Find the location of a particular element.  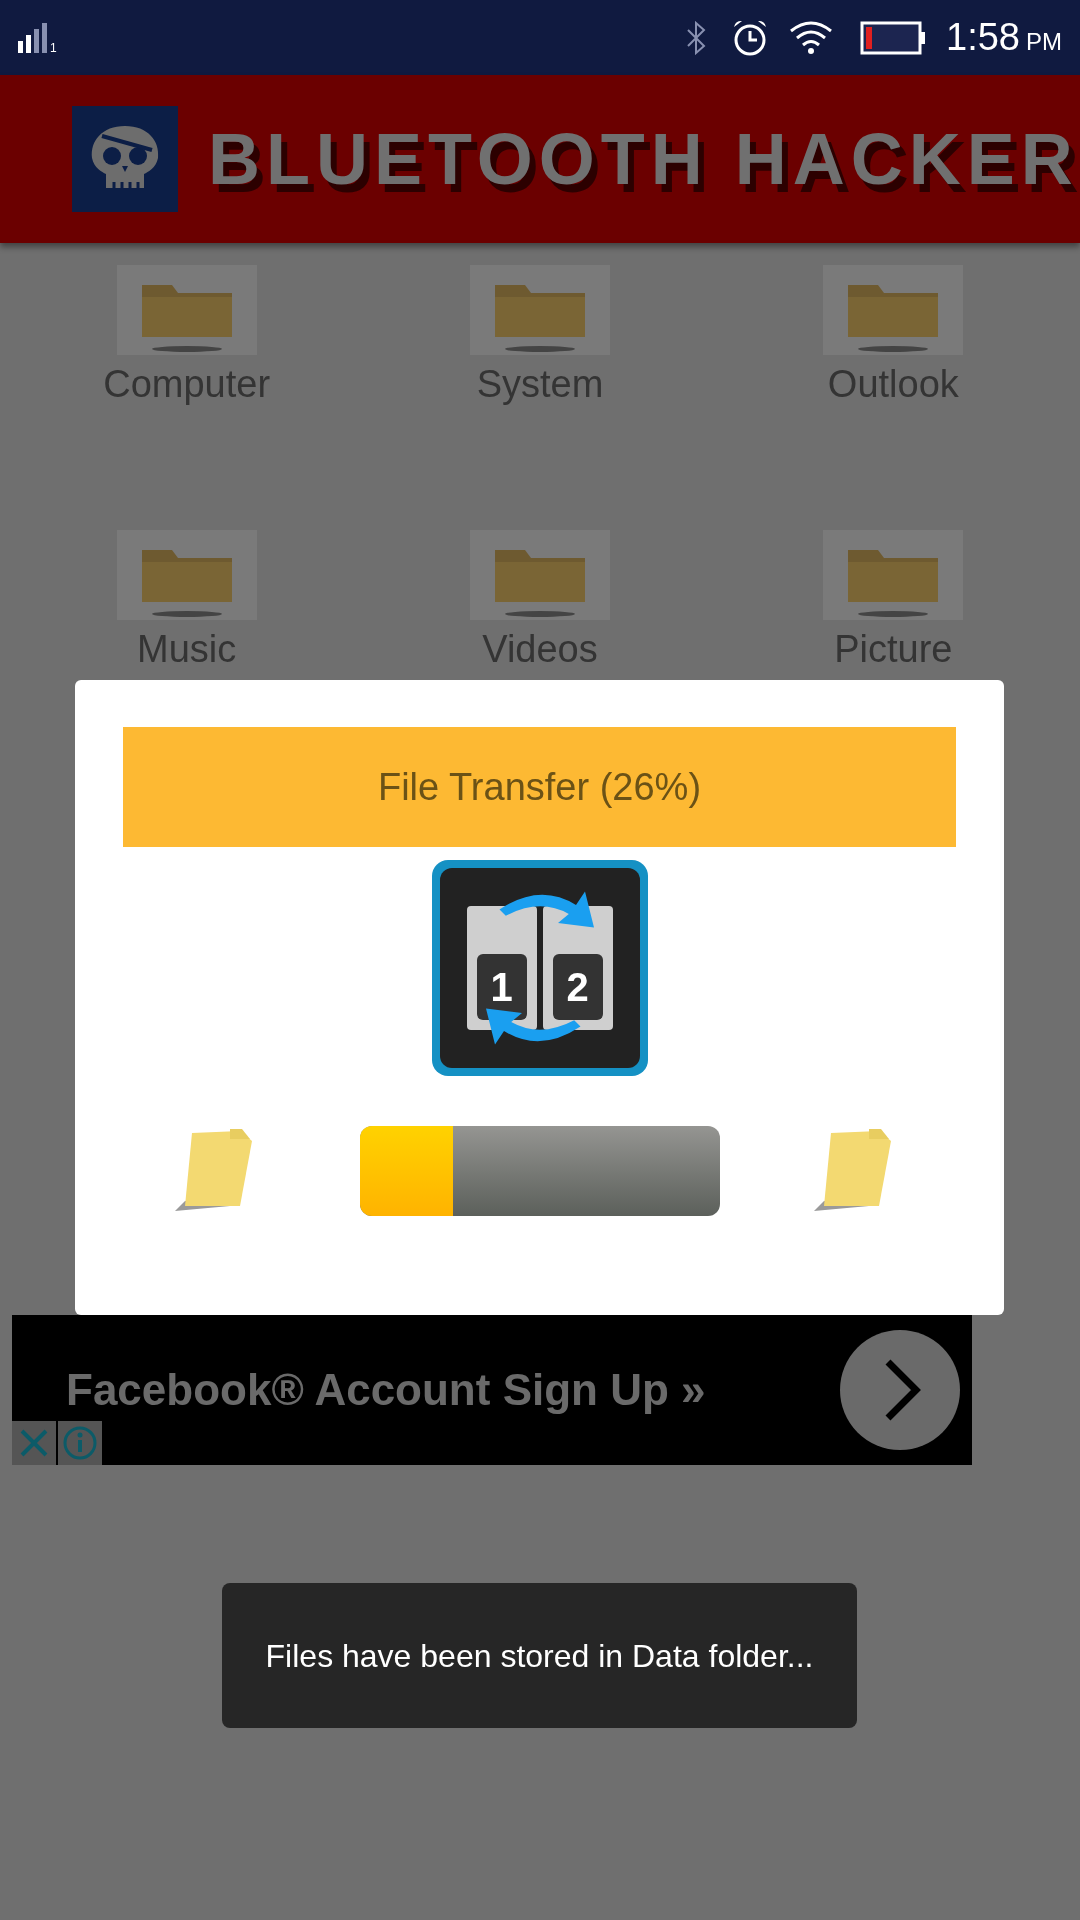

app-title: BLUETOOTH HACKER is located at coordinates (643, 159).